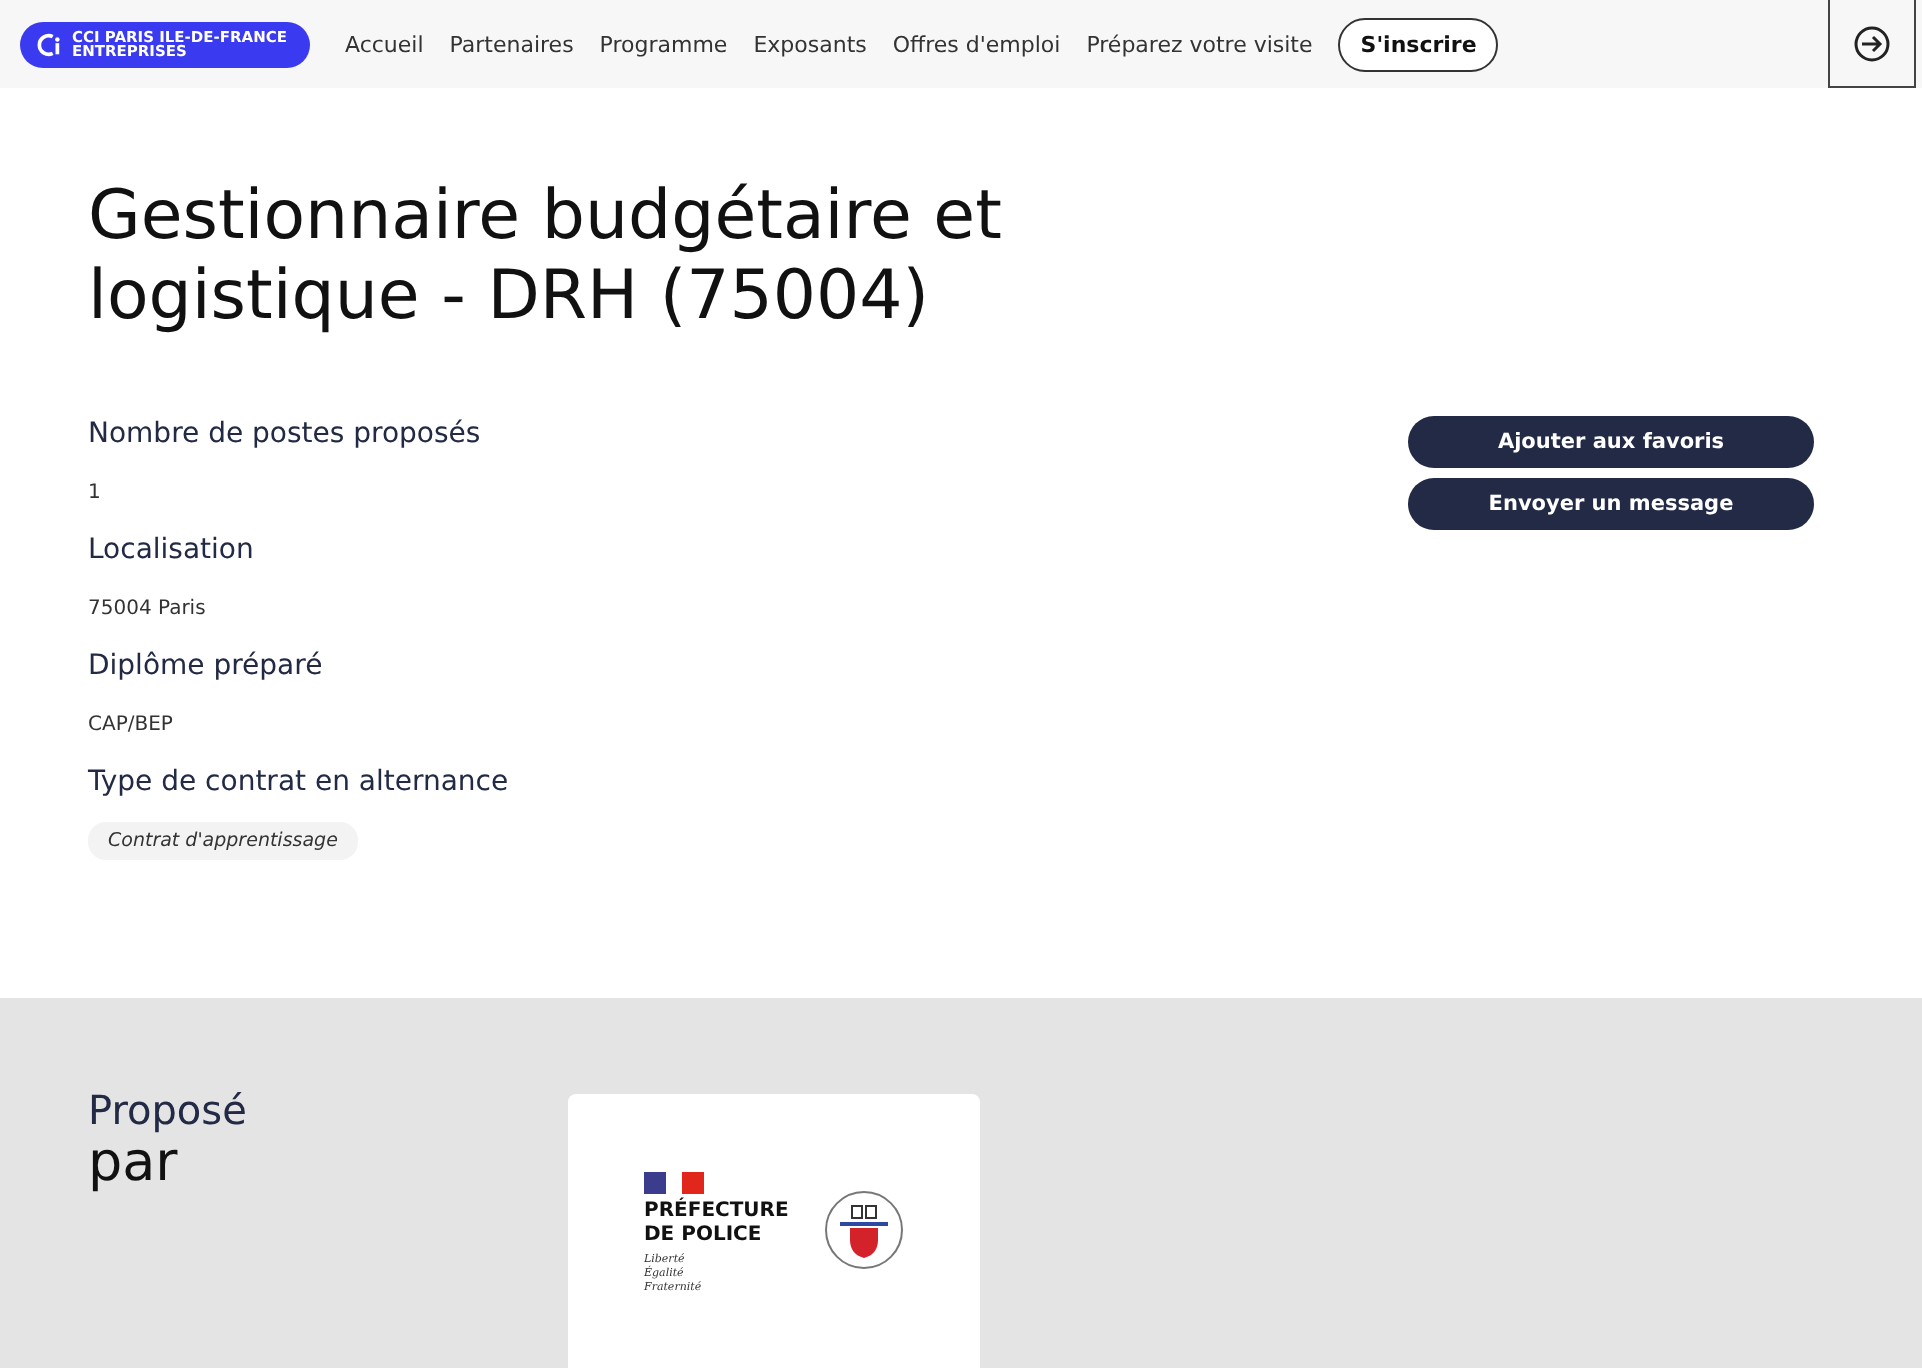 The height and width of the screenshot is (1368, 1922). I want to click on contract-tag: Contrat d'apprentissage, so click(223, 841).